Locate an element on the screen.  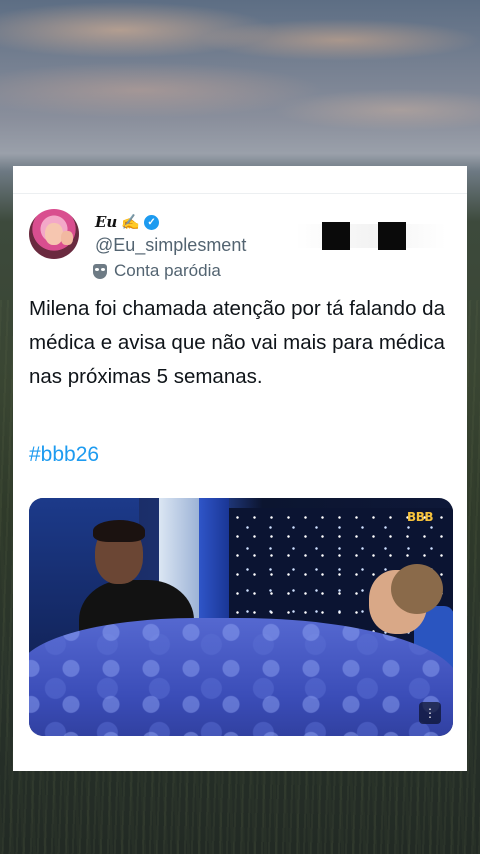
person-left-hair is located at coordinates (119, 531).